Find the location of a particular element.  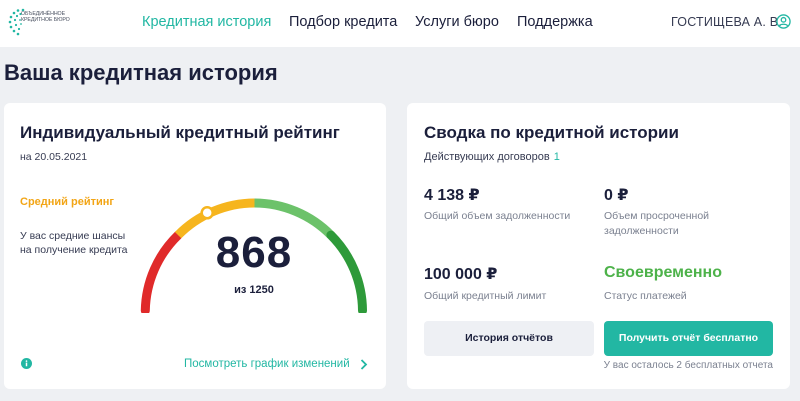

nav-support: Поддержка is located at coordinates (555, 22).